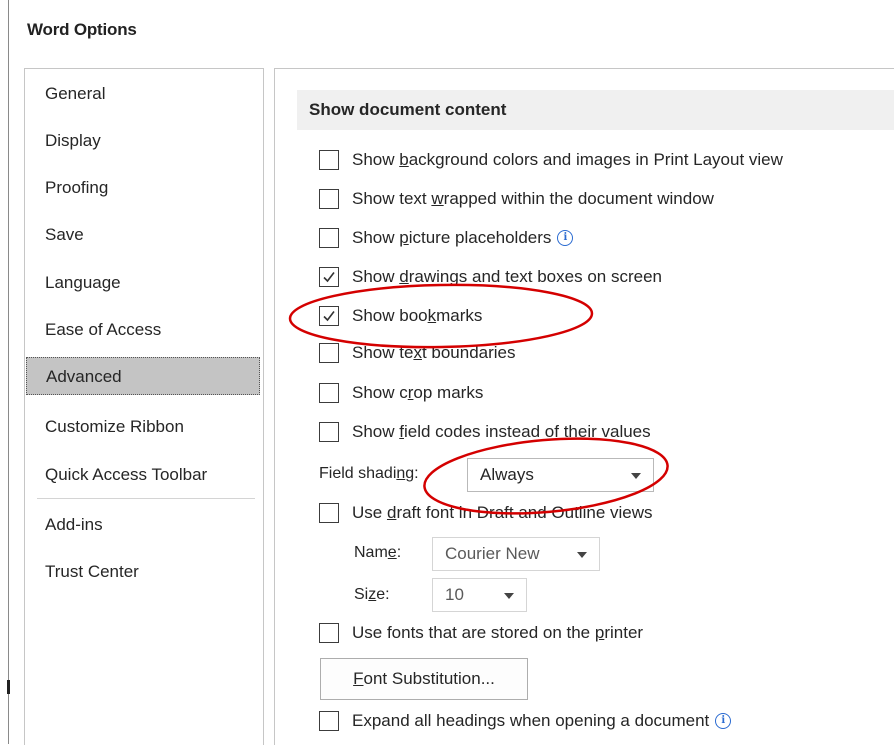 The width and height of the screenshot is (894, 745). Describe the element at coordinates (507, 474) in the screenshot. I see `field-shading-value: Always` at that location.